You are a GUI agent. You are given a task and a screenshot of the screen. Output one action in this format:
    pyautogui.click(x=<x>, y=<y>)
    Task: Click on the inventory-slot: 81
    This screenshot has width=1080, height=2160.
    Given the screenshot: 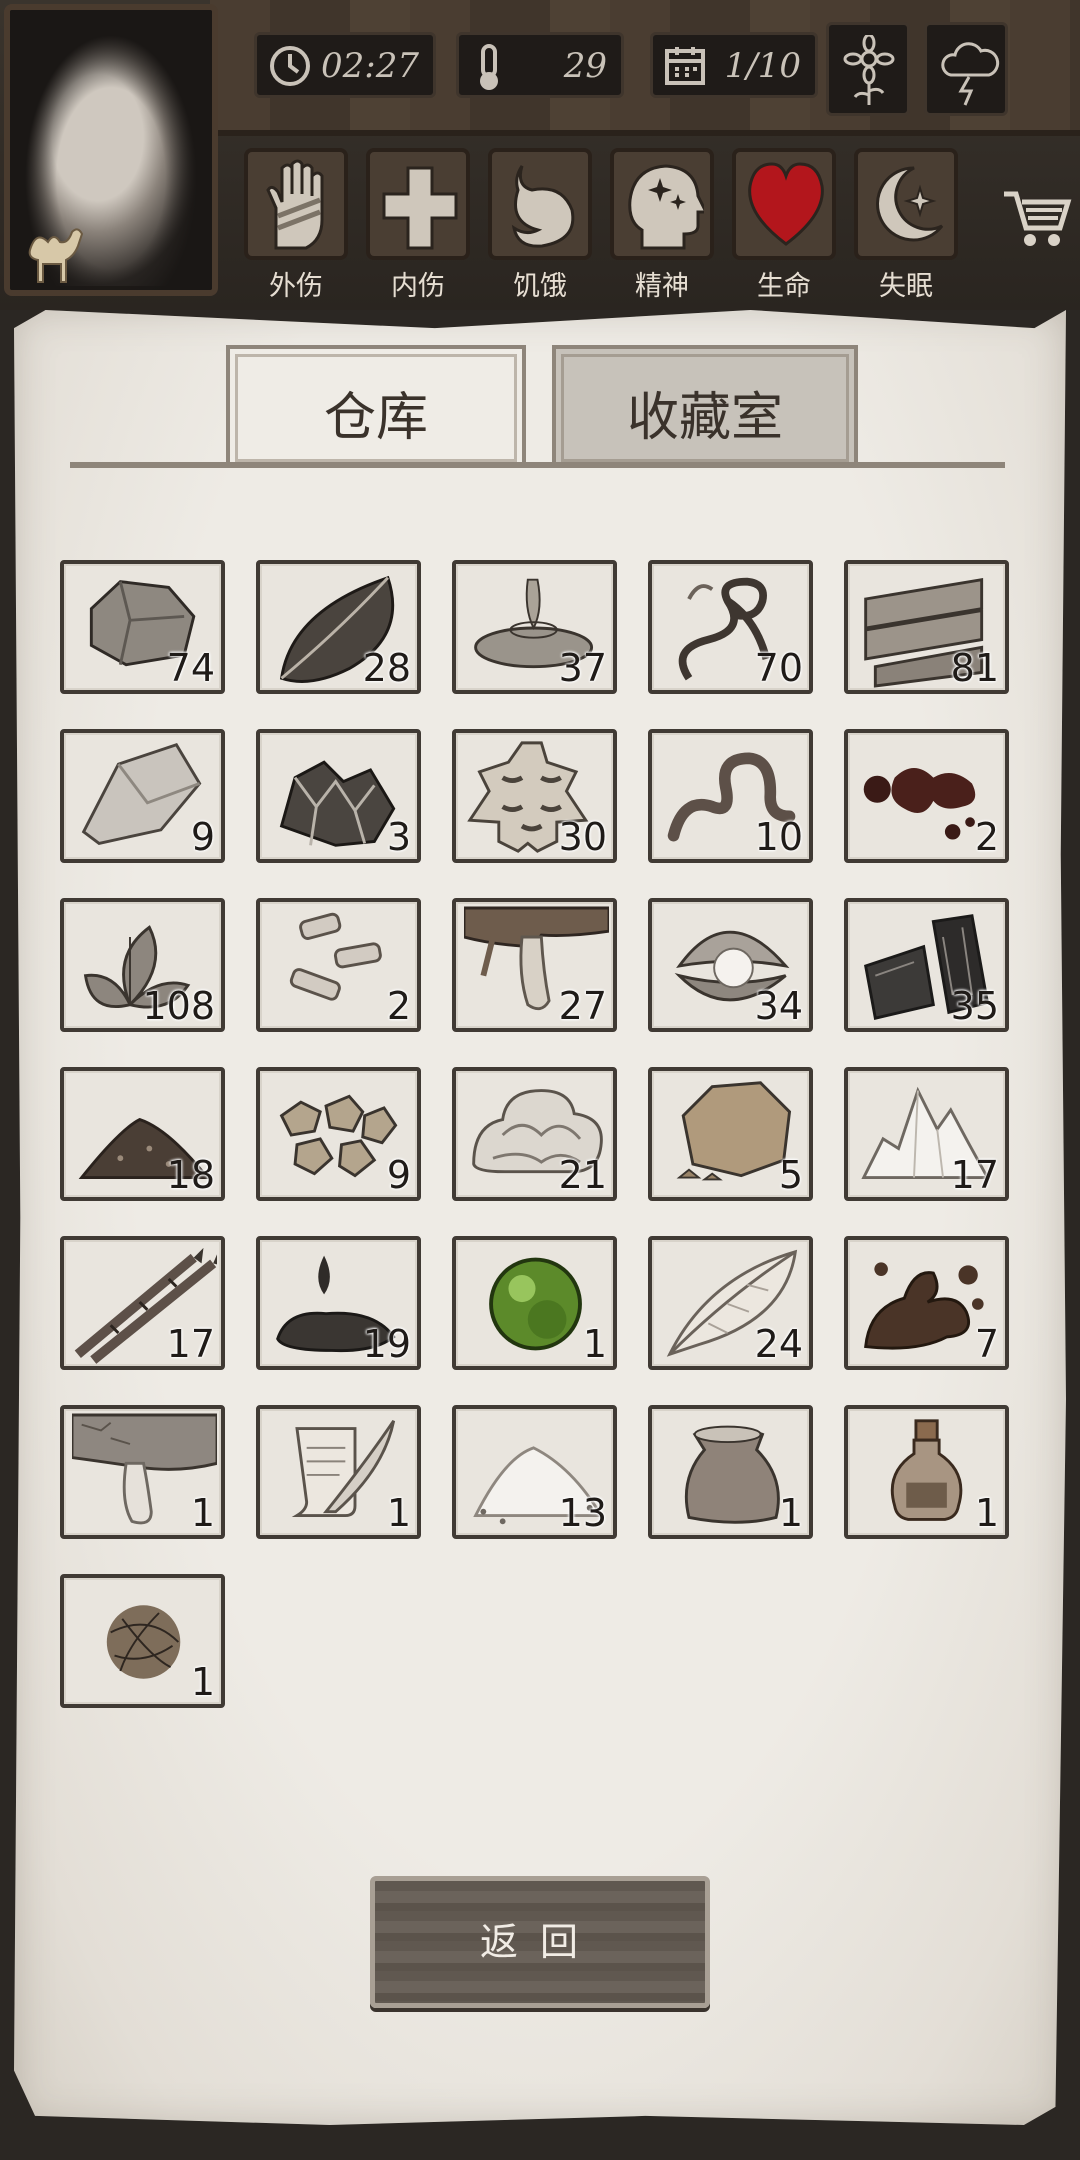 What is the action you would take?
    pyautogui.click(x=926, y=627)
    